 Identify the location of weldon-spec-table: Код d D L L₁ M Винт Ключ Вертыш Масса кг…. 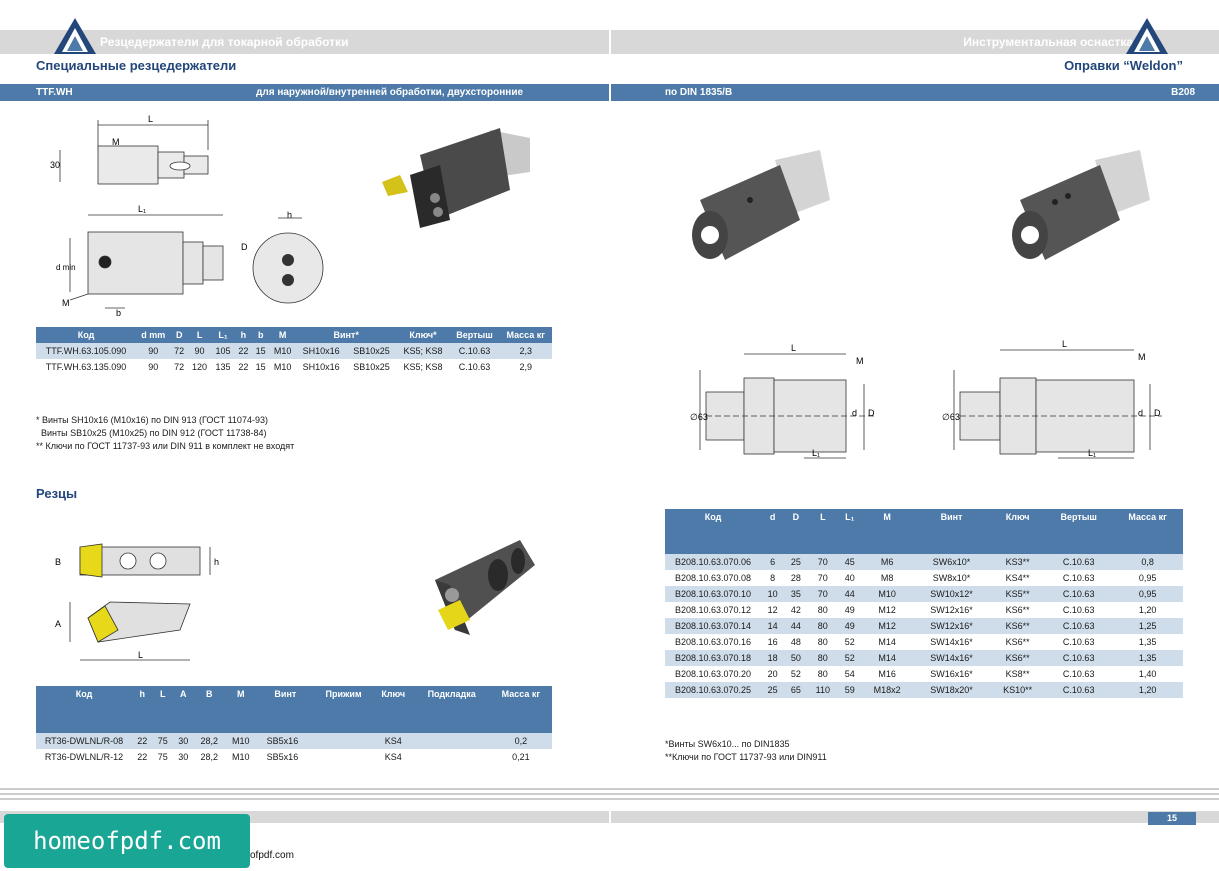
(924, 603).